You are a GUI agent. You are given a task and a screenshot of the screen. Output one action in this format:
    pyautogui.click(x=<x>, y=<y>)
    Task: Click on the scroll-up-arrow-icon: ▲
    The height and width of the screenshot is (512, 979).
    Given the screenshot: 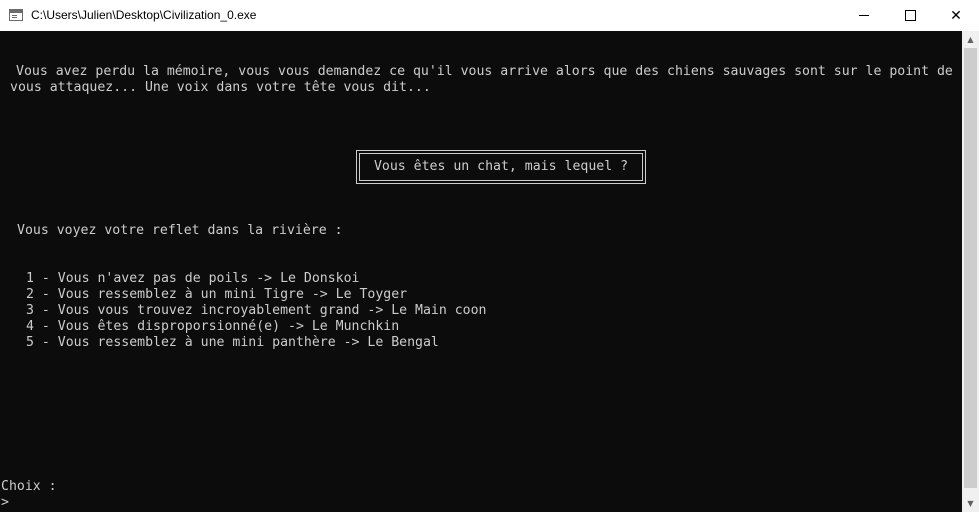 What is the action you would take?
    pyautogui.click(x=970, y=39)
    